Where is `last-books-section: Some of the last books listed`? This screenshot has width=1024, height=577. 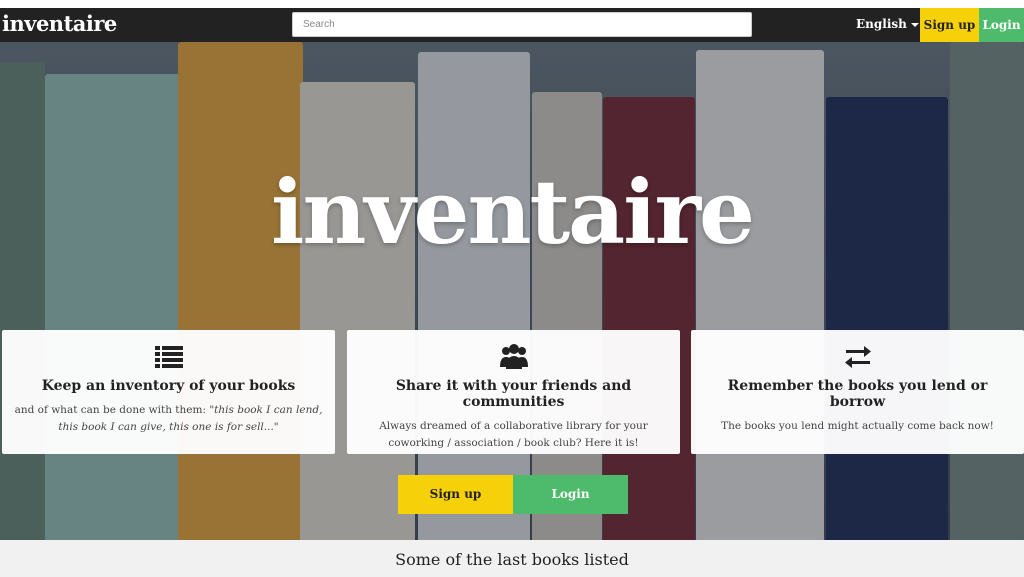 last-books-section: Some of the last books listed is located at coordinates (512, 558).